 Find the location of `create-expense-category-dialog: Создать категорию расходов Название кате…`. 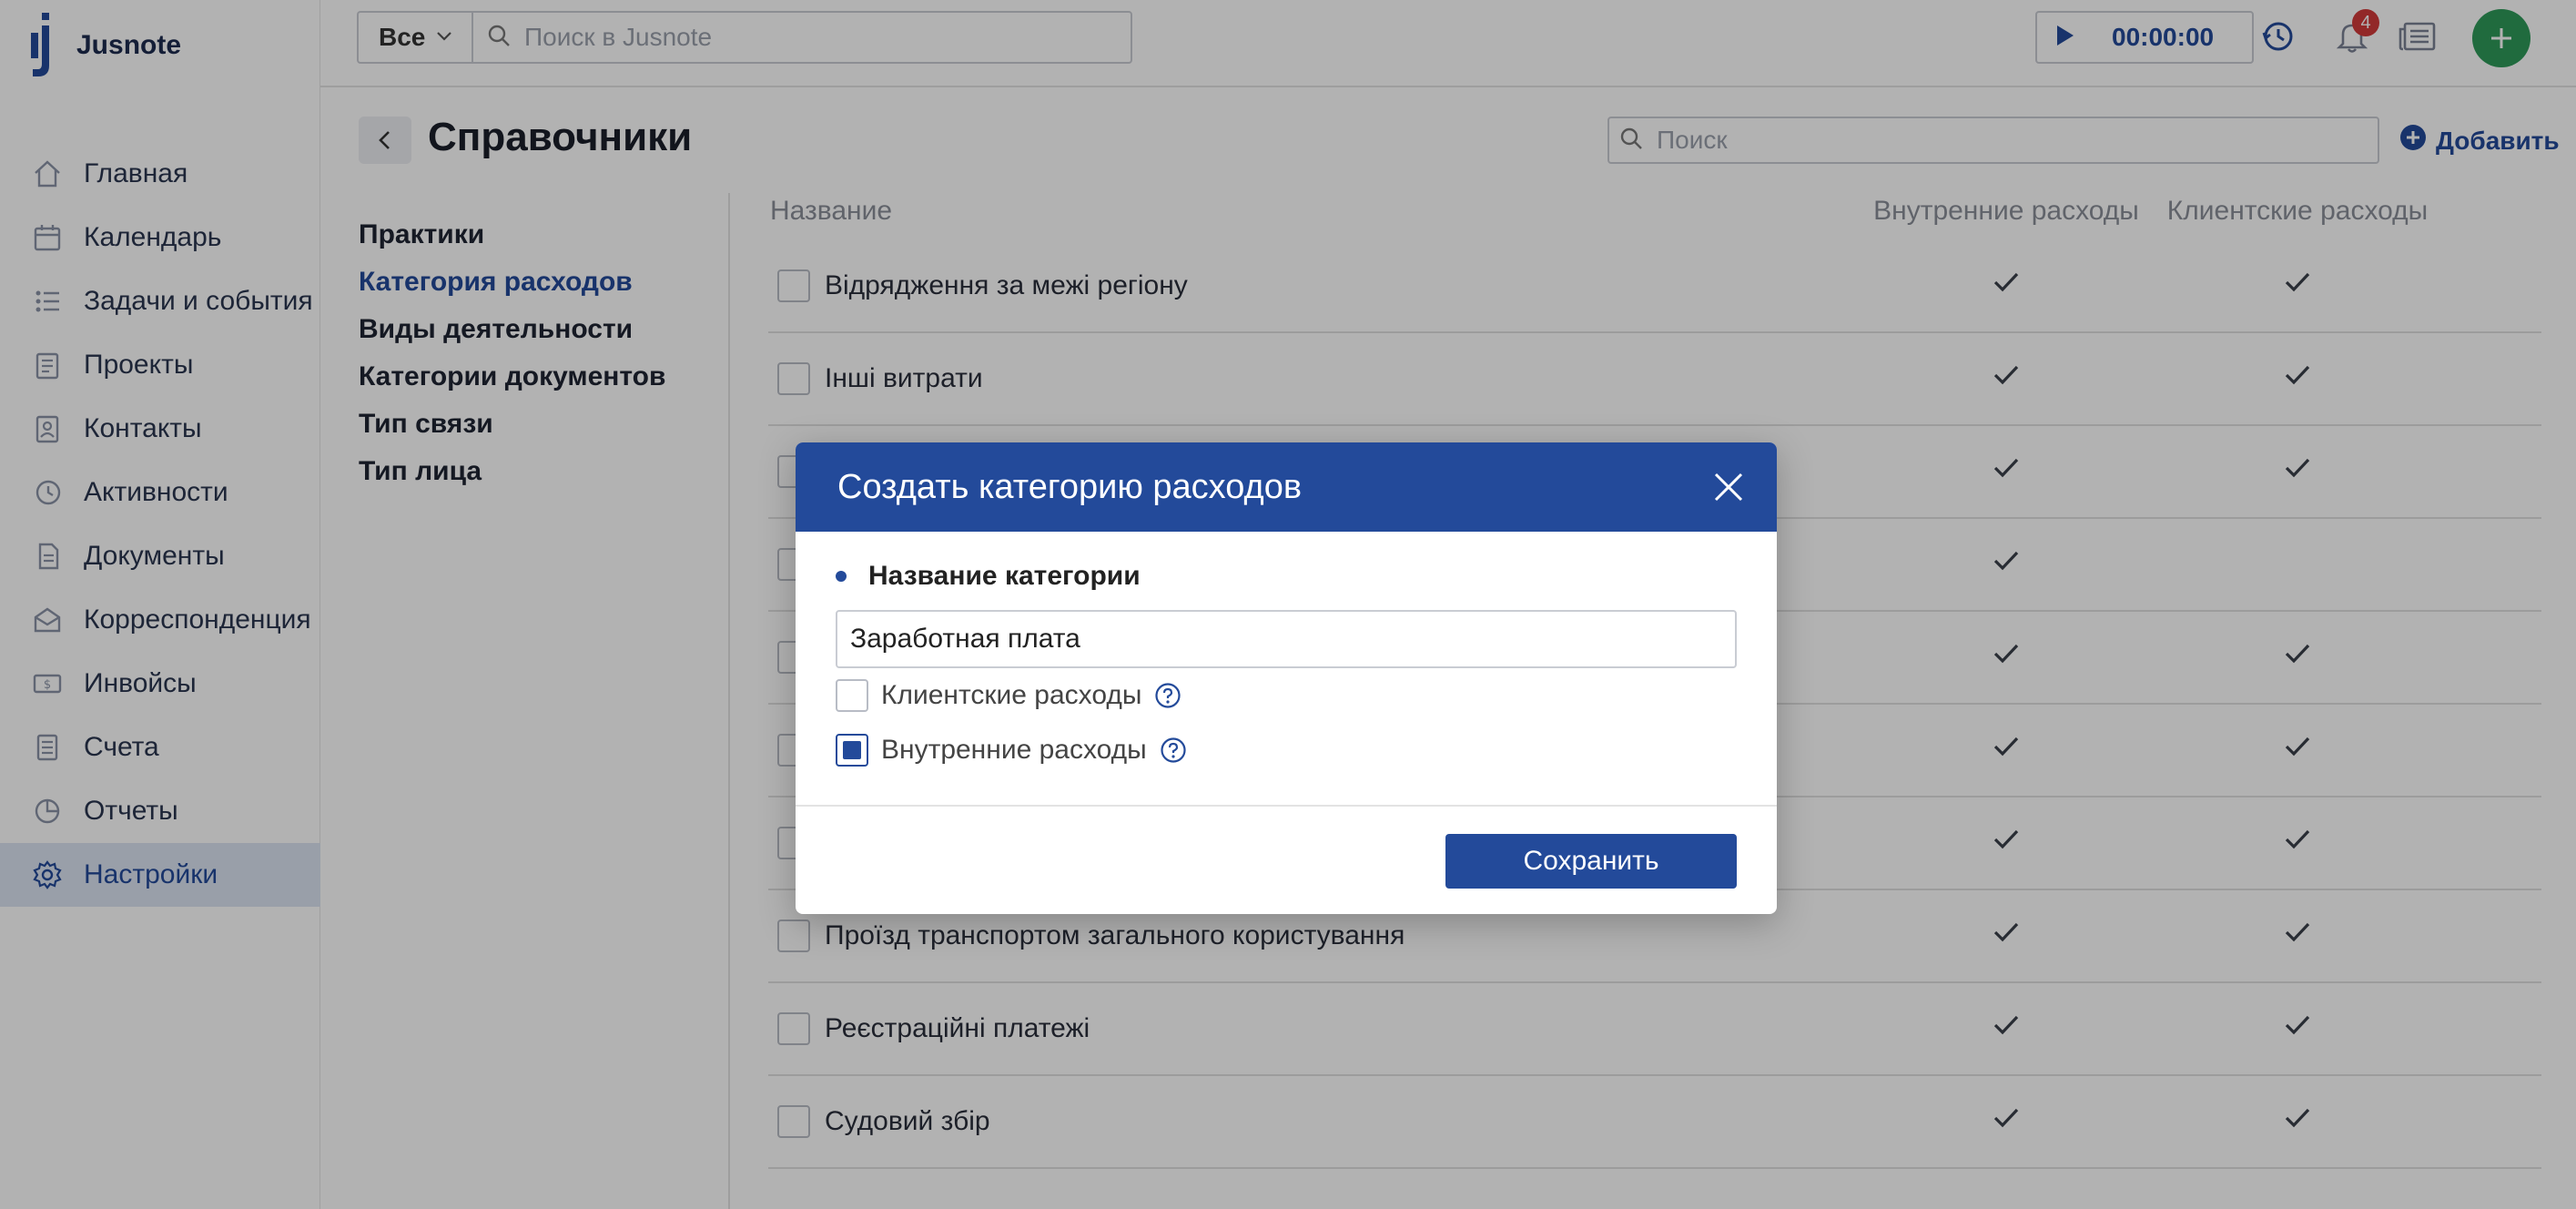

create-expense-category-dialog: Создать категорию расходов Название кате… is located at coordinates (1286, 678).